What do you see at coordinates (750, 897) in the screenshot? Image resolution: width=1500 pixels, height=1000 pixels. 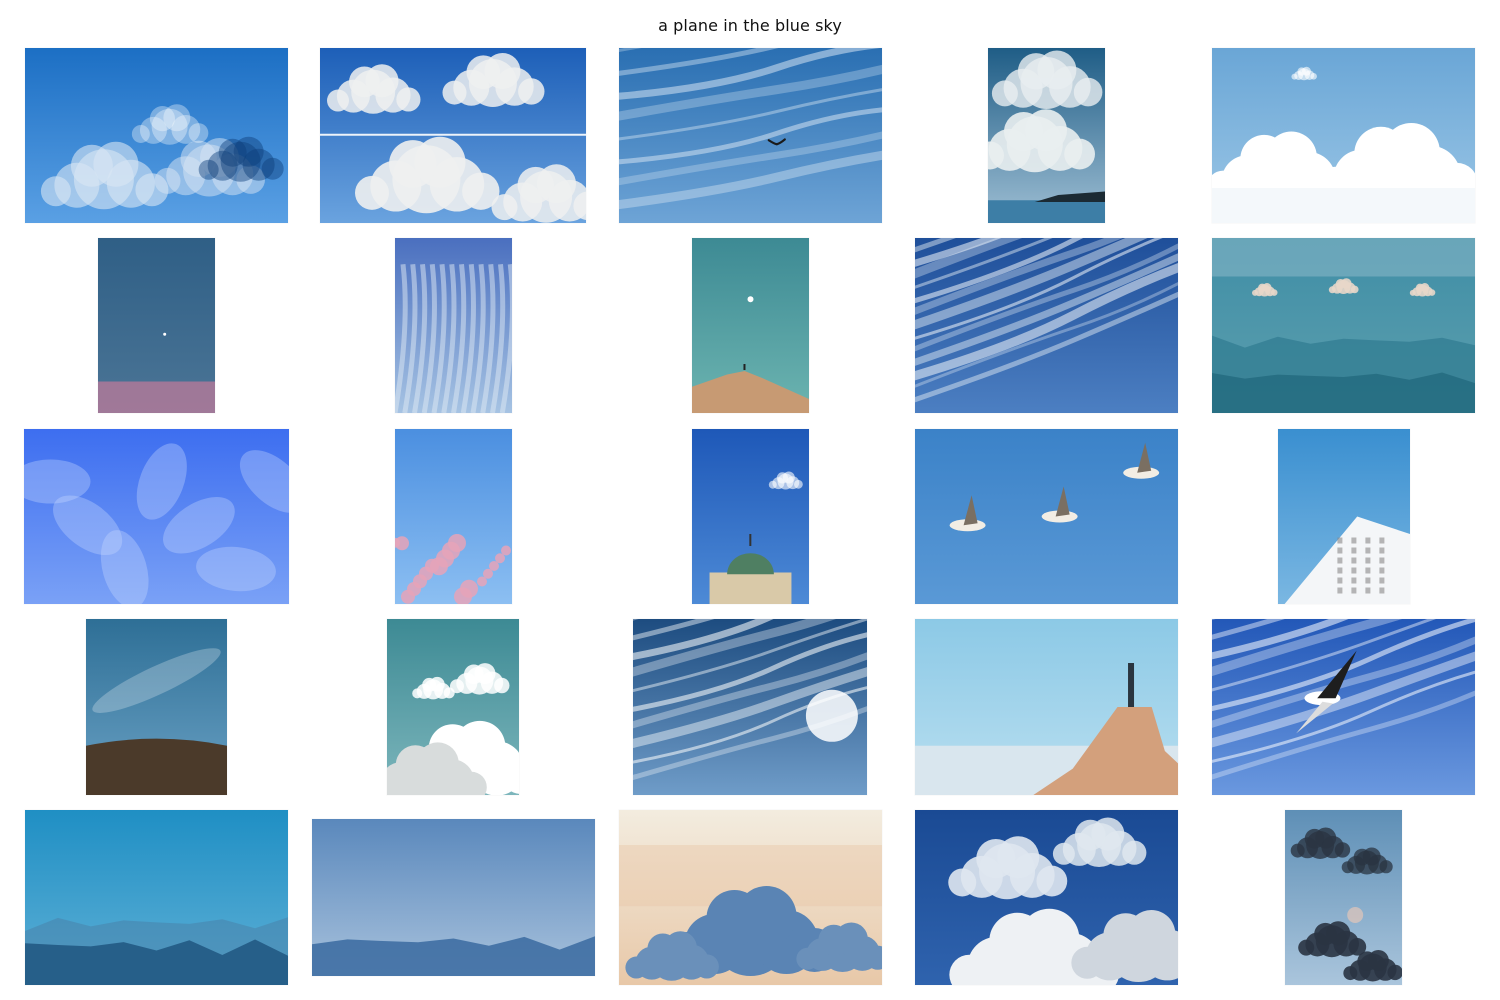 I see `pastel-sunset-cloud-photo` at bounding box center [750, 897].